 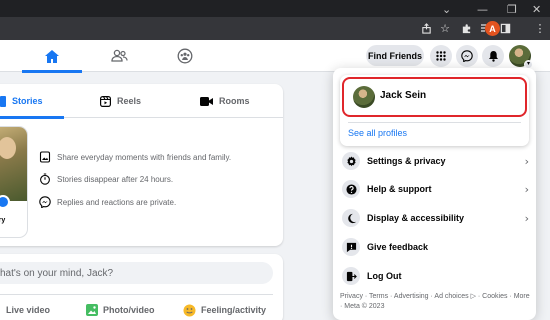 What do you see at coordinates (351, 189) in the screenshot?
I see `help-icon` at bounding box center [351, 189].